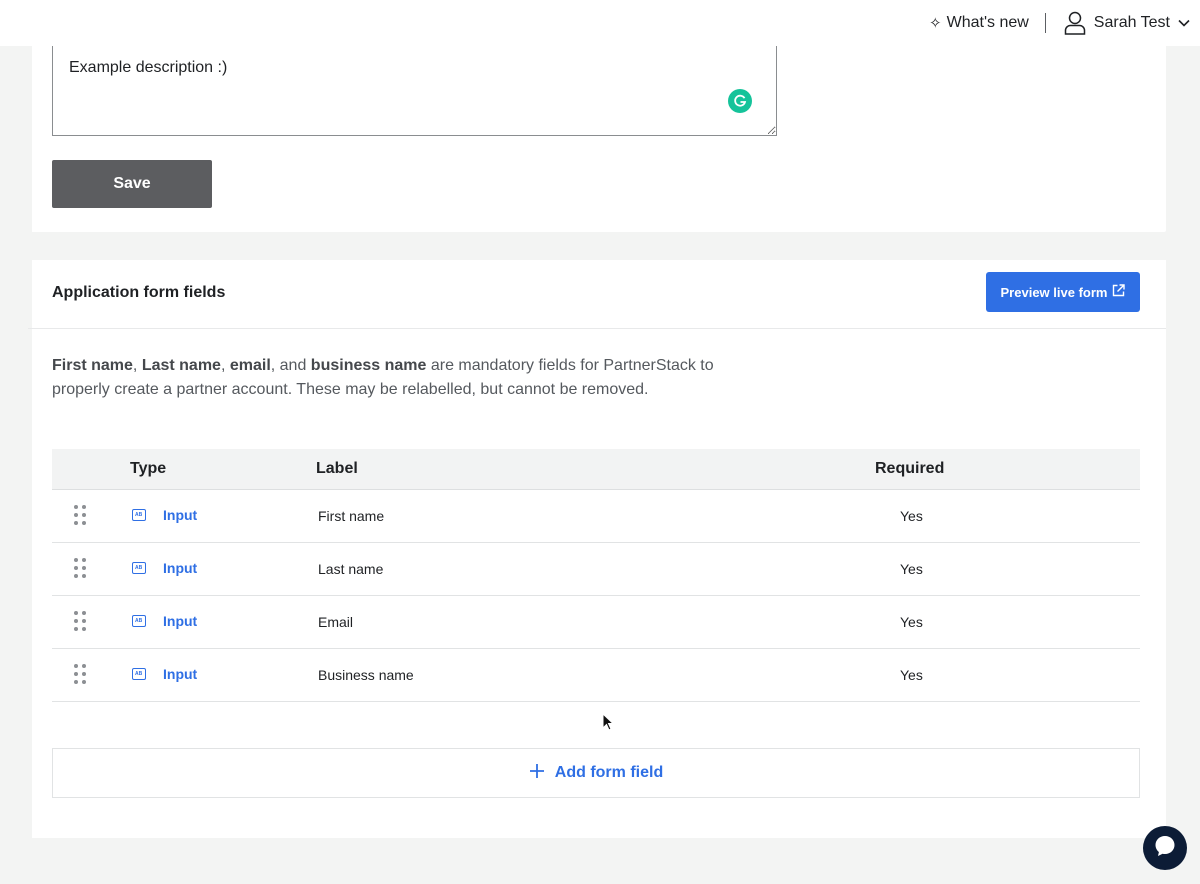 The image size is (1200, 884). What do you see at coordinates (935, 23) in the screenshot?
I see `sparkle-icon: ✧` at bounding box center [935, 23].